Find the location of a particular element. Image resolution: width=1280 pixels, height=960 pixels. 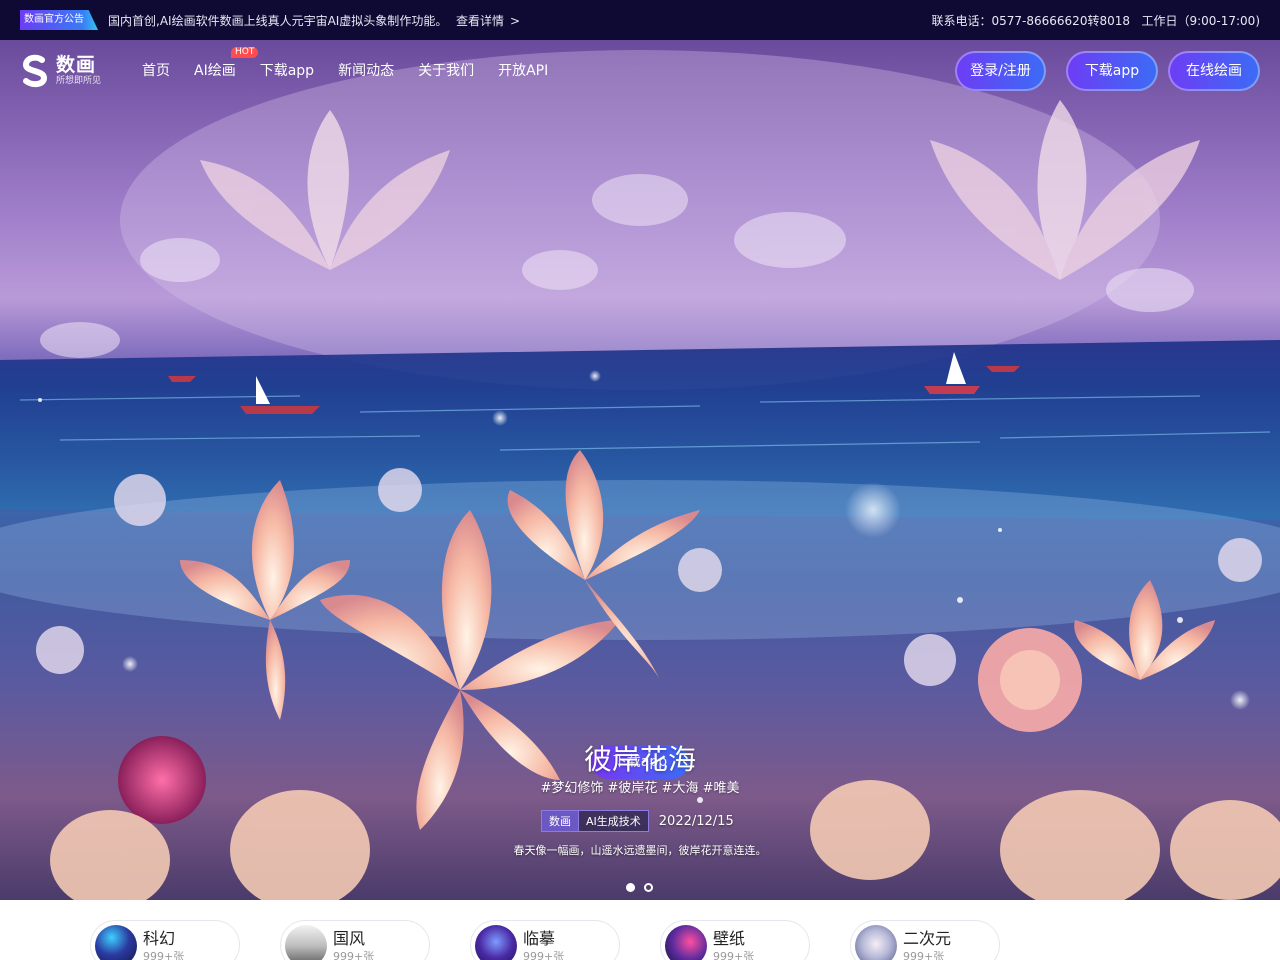

nav-item-open-api: 开放API is located at coordinates (523, 71).